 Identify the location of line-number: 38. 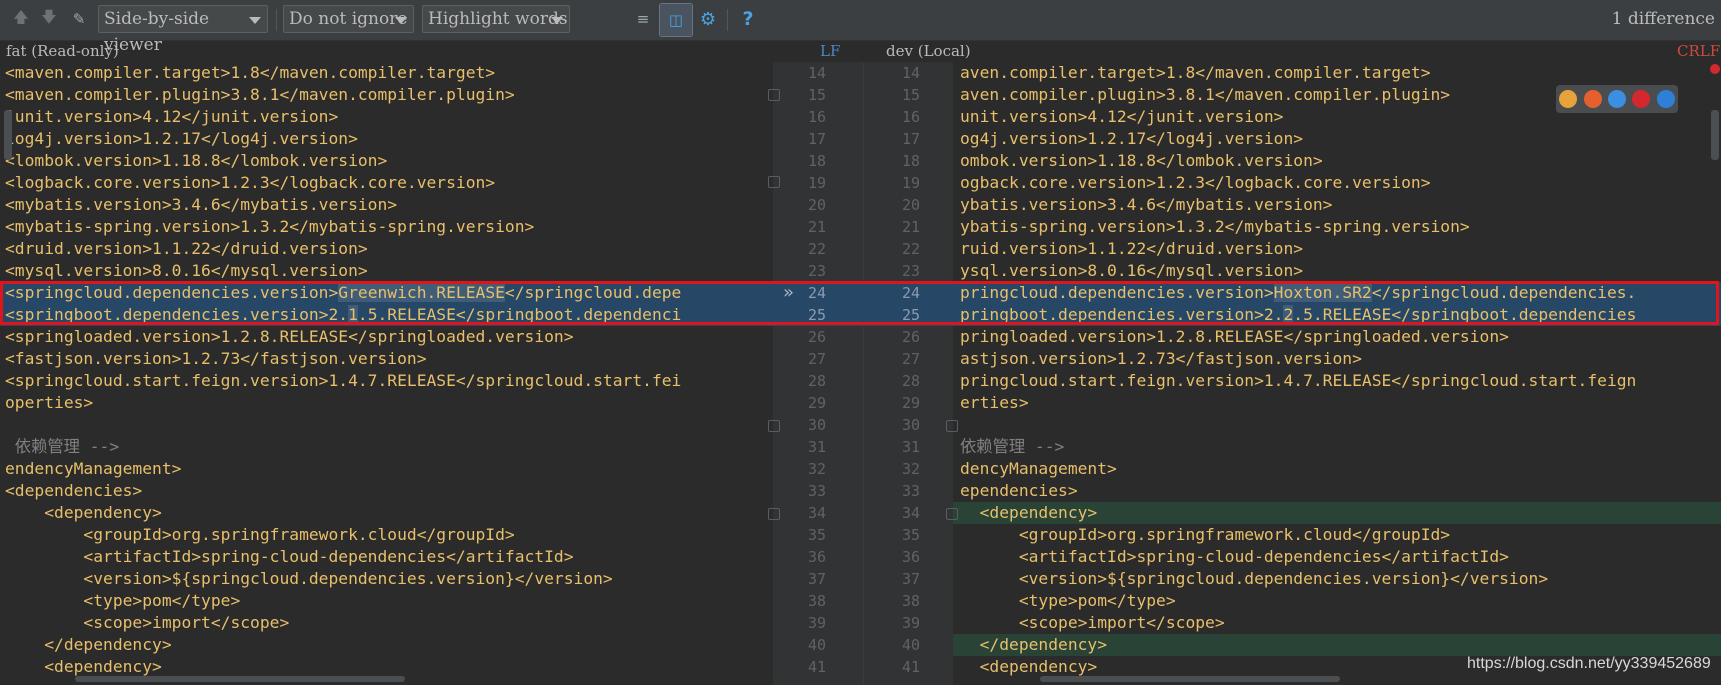
(910, 601).